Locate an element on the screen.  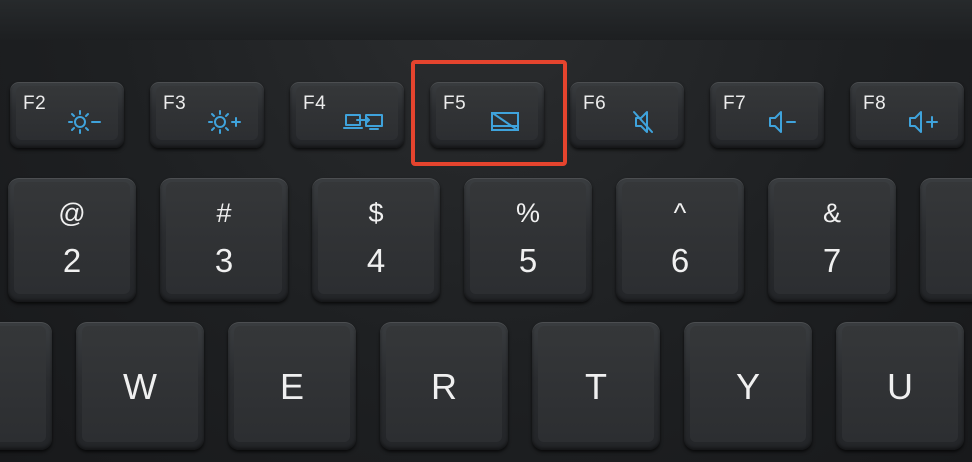
key-u-label: U is located at coordinates (900, 386).